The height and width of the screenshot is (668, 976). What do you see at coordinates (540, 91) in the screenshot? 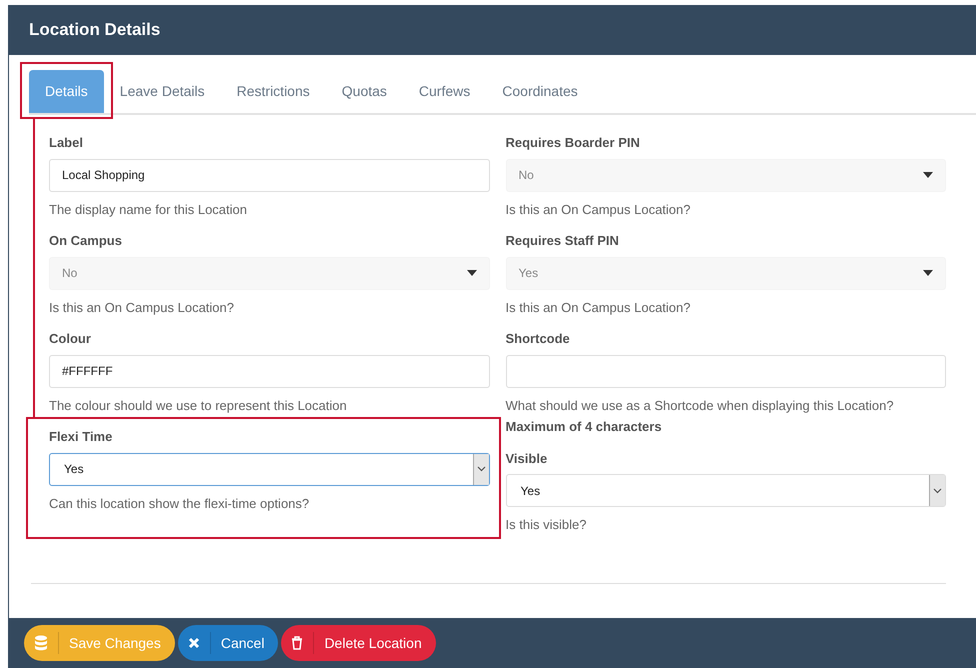
I see `tab: Coordinates` at bounding box center [540, 91].